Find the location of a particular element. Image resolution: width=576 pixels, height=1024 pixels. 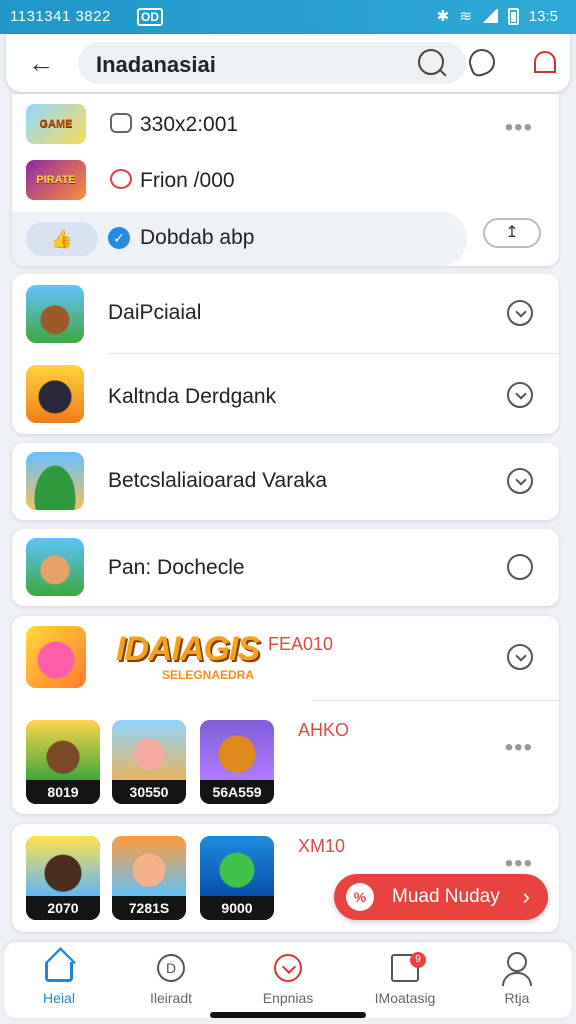

check-icon: ✓ is located at coordinates (119, 238).